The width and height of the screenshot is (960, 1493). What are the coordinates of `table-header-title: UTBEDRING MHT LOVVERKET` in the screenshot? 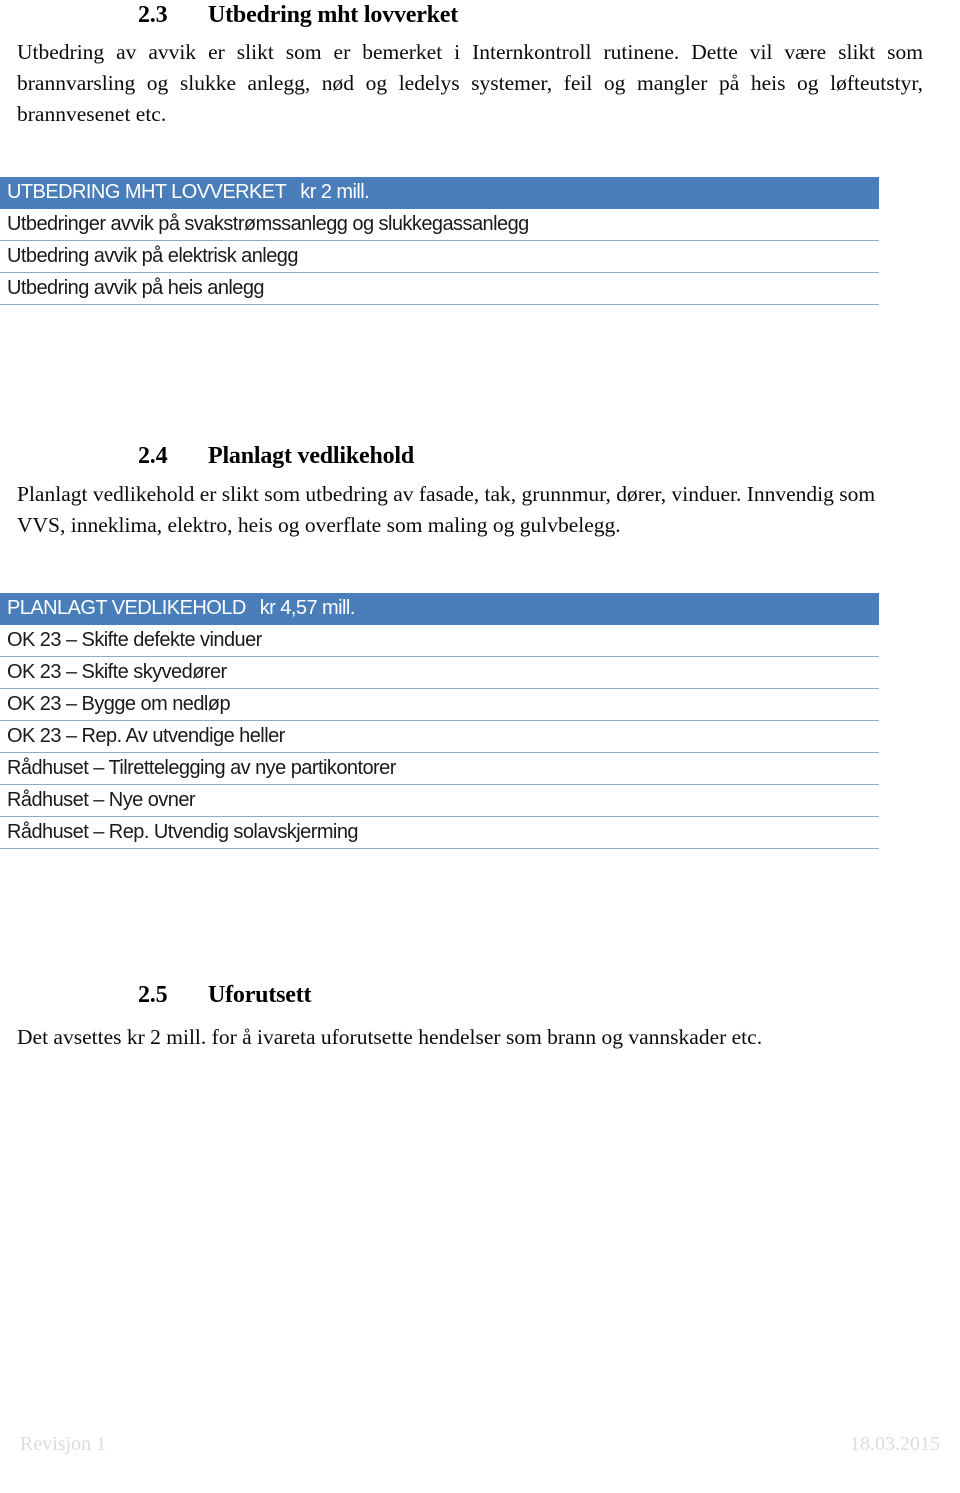 It's located at (147, 192).